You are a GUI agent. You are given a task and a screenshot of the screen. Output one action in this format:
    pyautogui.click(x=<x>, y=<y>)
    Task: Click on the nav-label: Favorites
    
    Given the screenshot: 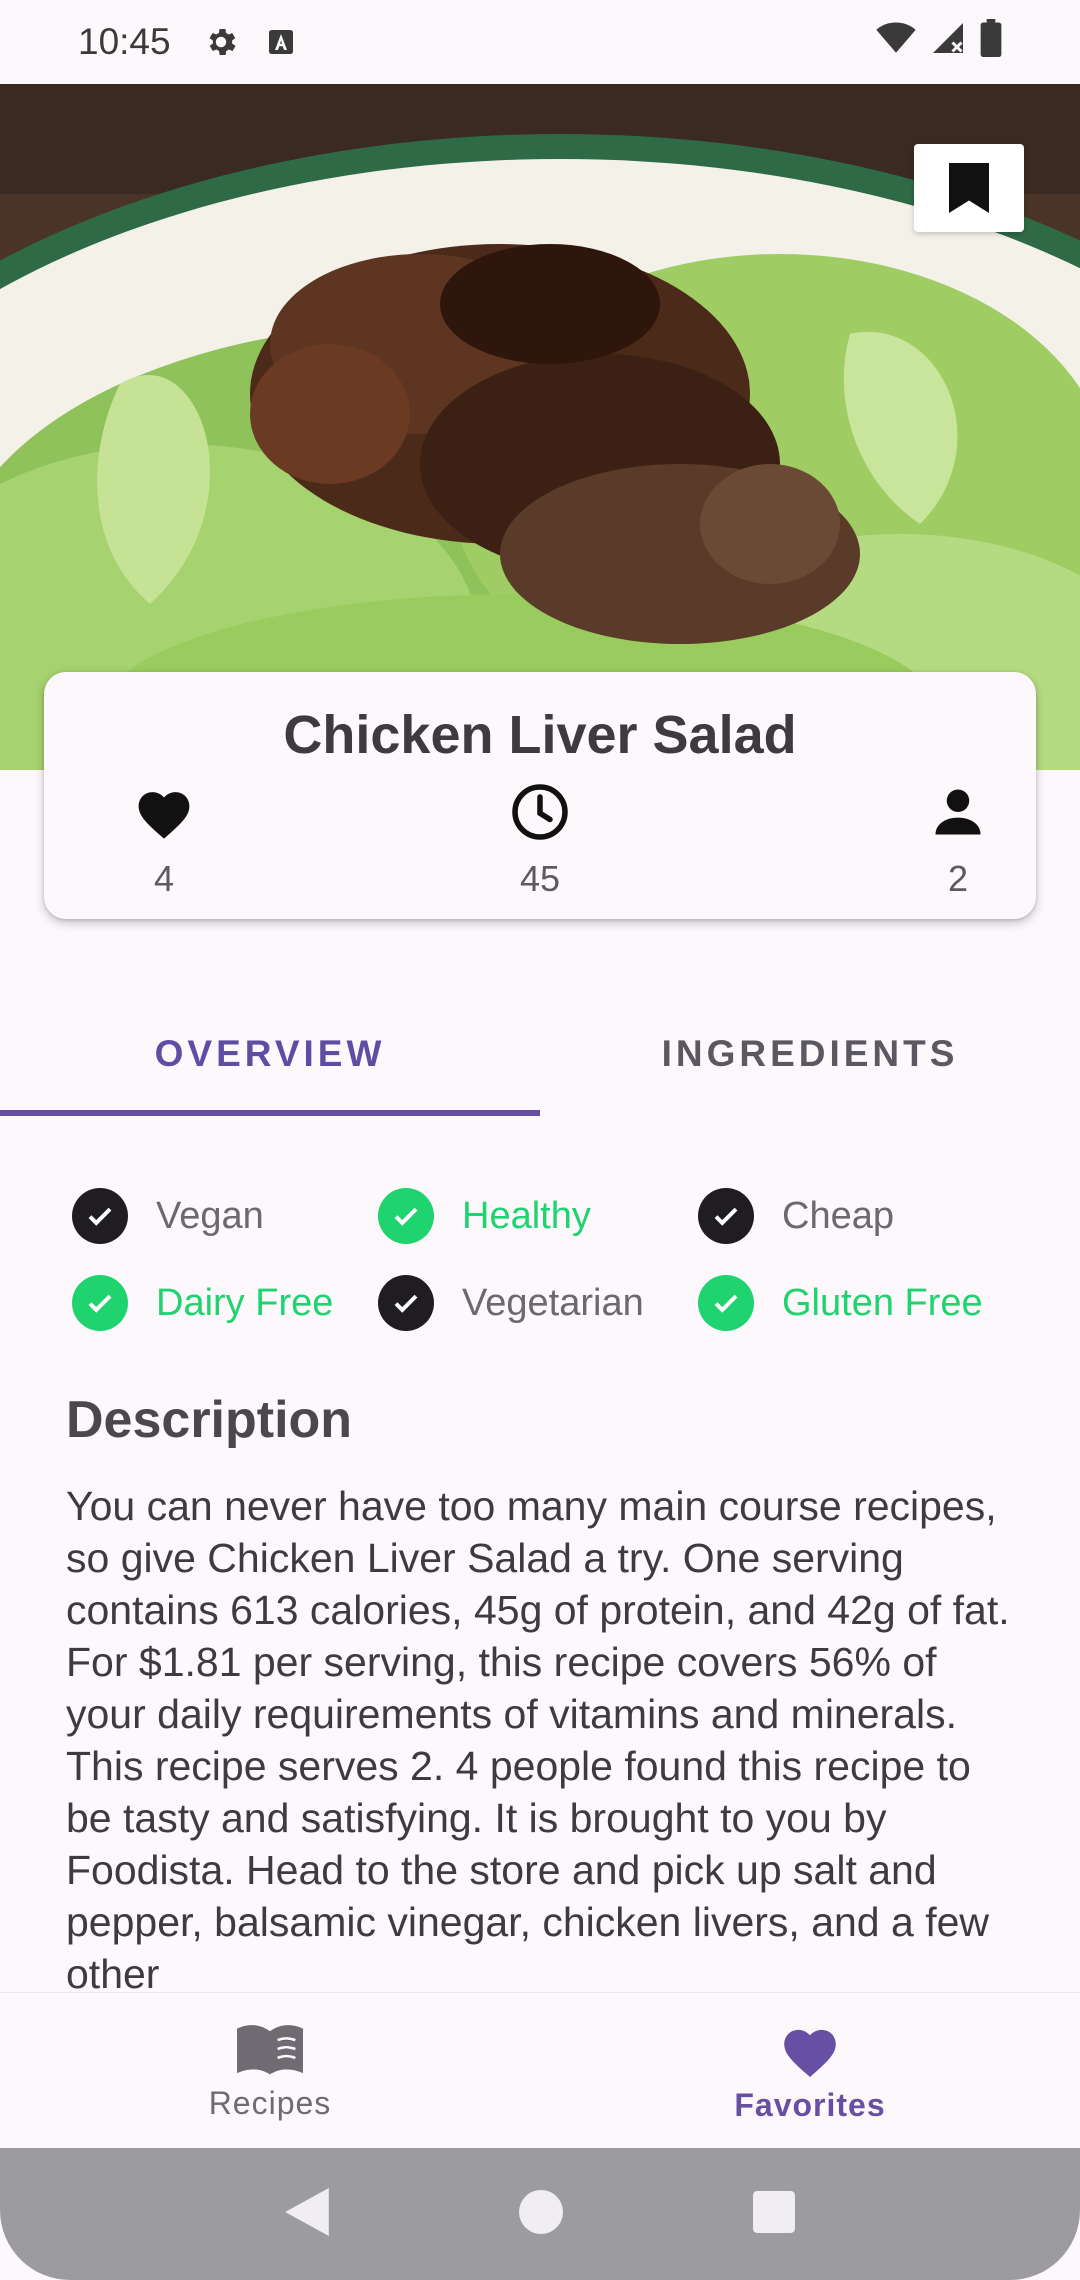 What is the action you would take?
    pyautogui.click(x=810, y=2105)
    